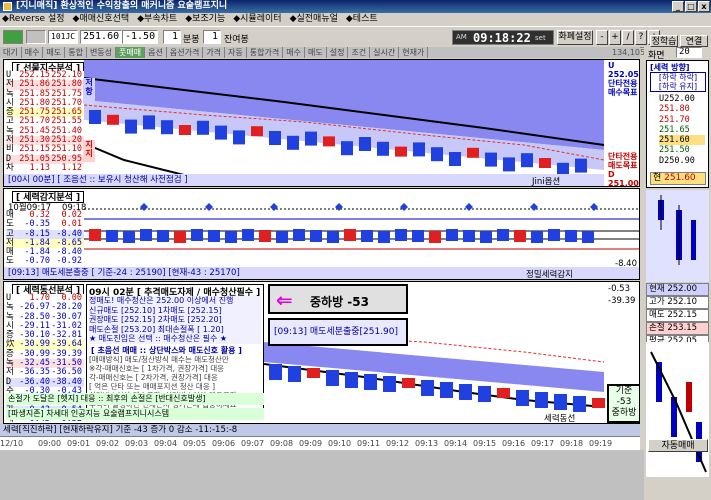  What do you see at coordinates (623, 169) in the screenshot?
I see `sell-target: 단타전용 매도목표 D 251.00` at bounding box center [623, 169].